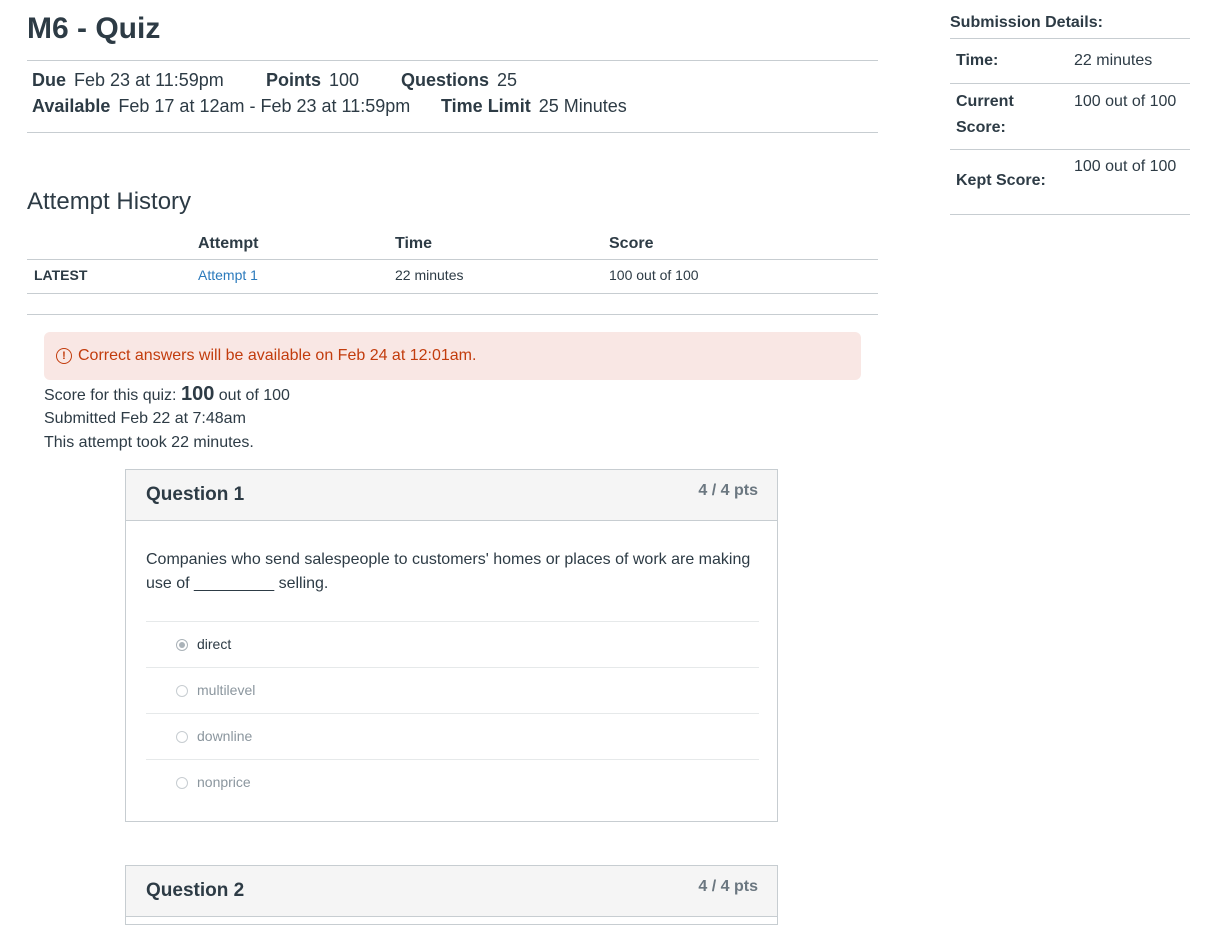  Describe the element at coordinates (252, 395) in the screenshot. I see `score-suffix: out of 100` at that location.